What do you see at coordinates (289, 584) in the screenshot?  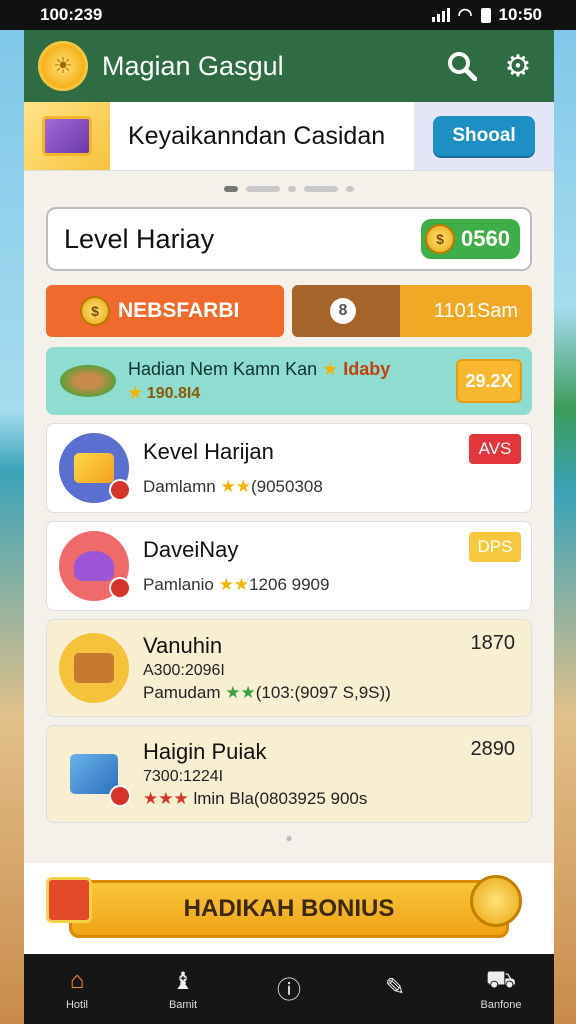 I see `item-sub-value: 1206 9909` at bounding box center [289, 584].